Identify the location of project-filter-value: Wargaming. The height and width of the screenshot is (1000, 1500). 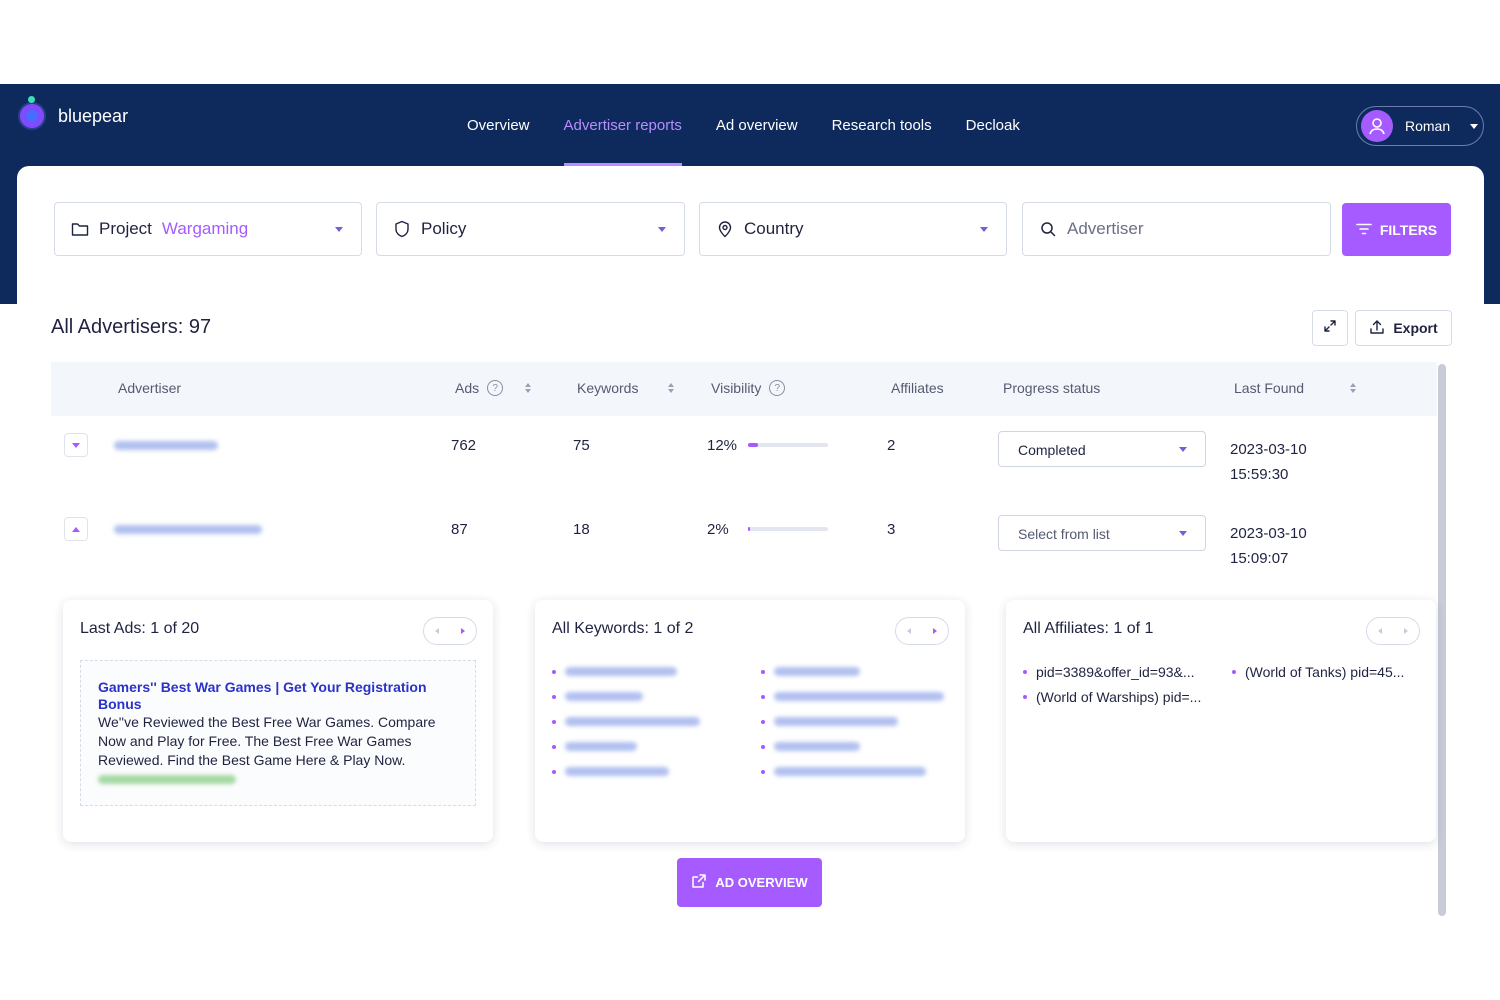
(205, 228).